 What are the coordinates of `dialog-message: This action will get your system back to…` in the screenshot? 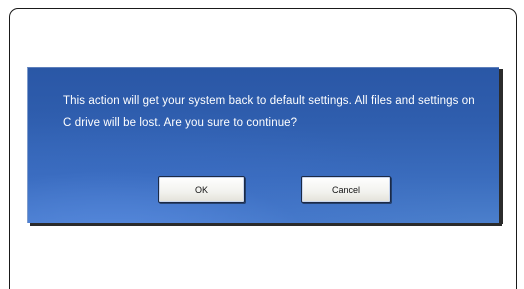 It's located at (269, 112).